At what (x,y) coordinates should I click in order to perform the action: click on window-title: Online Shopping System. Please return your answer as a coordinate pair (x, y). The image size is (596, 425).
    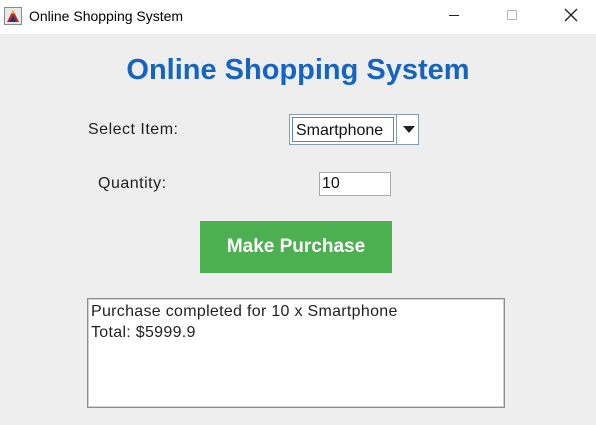
    Looking at the image, I should click on (106, 16).